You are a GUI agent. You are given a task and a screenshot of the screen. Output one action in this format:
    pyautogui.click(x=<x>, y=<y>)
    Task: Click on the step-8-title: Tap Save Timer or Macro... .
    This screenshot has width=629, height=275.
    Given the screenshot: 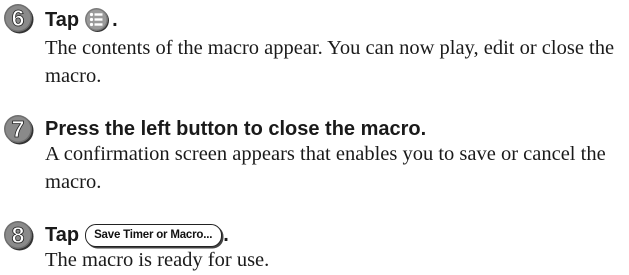 What is the action you would take?
    pyautogui.click(x=137, y=235)
    